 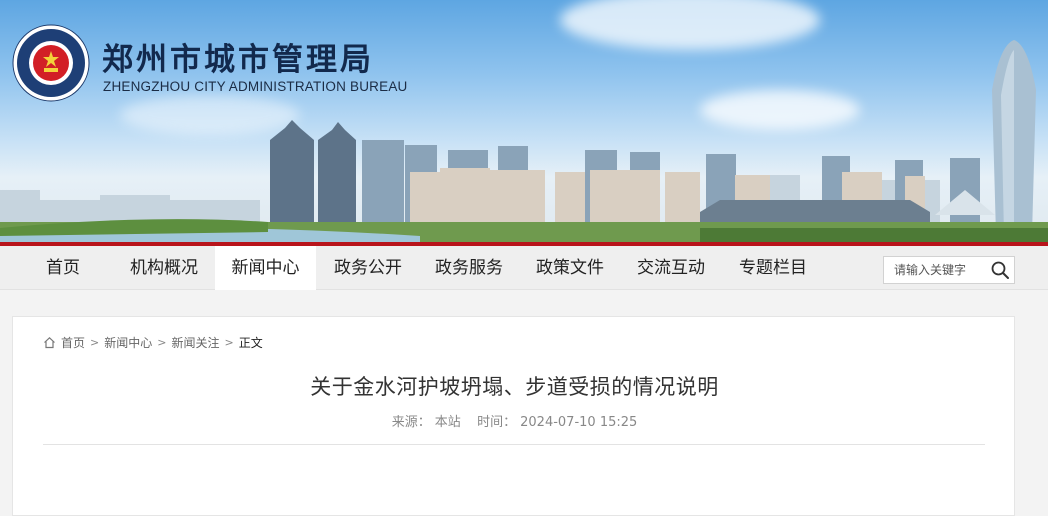 I want to click on nav-item-policy-docs: 政策文件, so click(x=570, y=268).